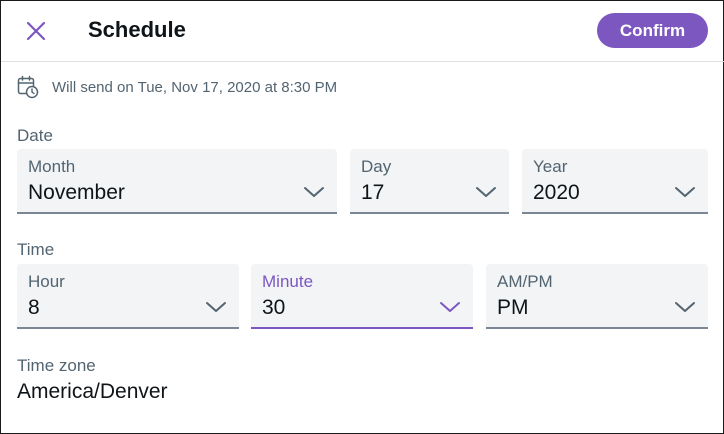 This screenshot has width=724, height=434. Describe the element at coordinates (362, 31) in the screenshot. I see `dialog-header: Schedule Confirm` at that location.